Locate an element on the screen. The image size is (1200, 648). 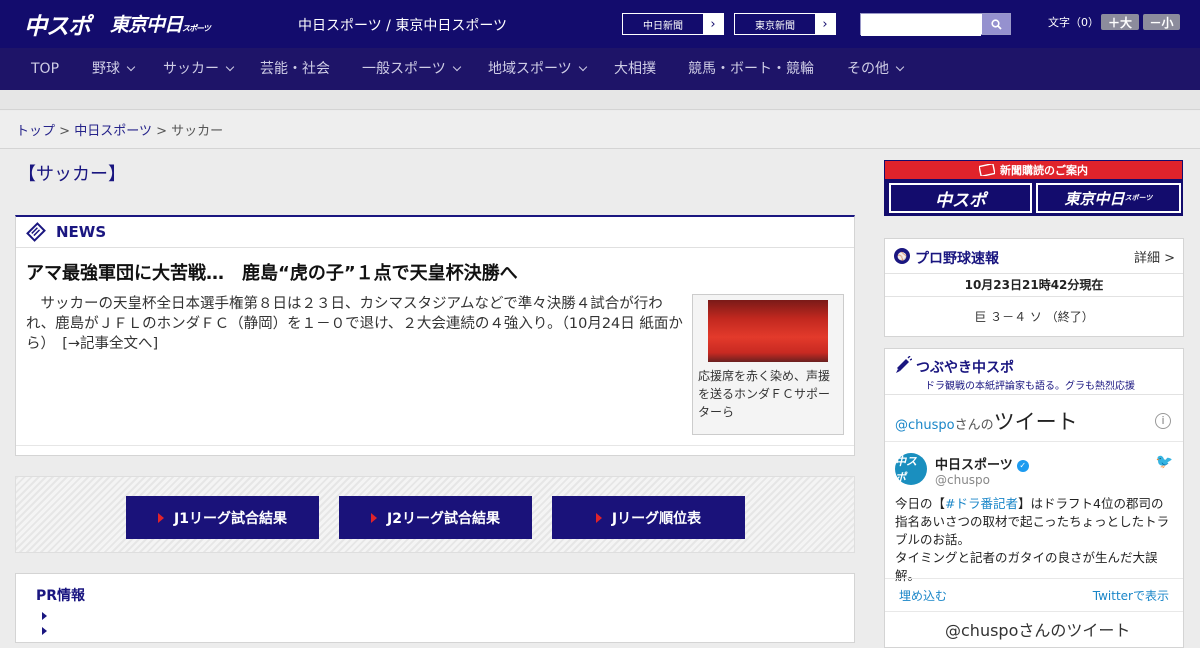
breadcrumb-top: トップ is located at coordinates (35, 131).